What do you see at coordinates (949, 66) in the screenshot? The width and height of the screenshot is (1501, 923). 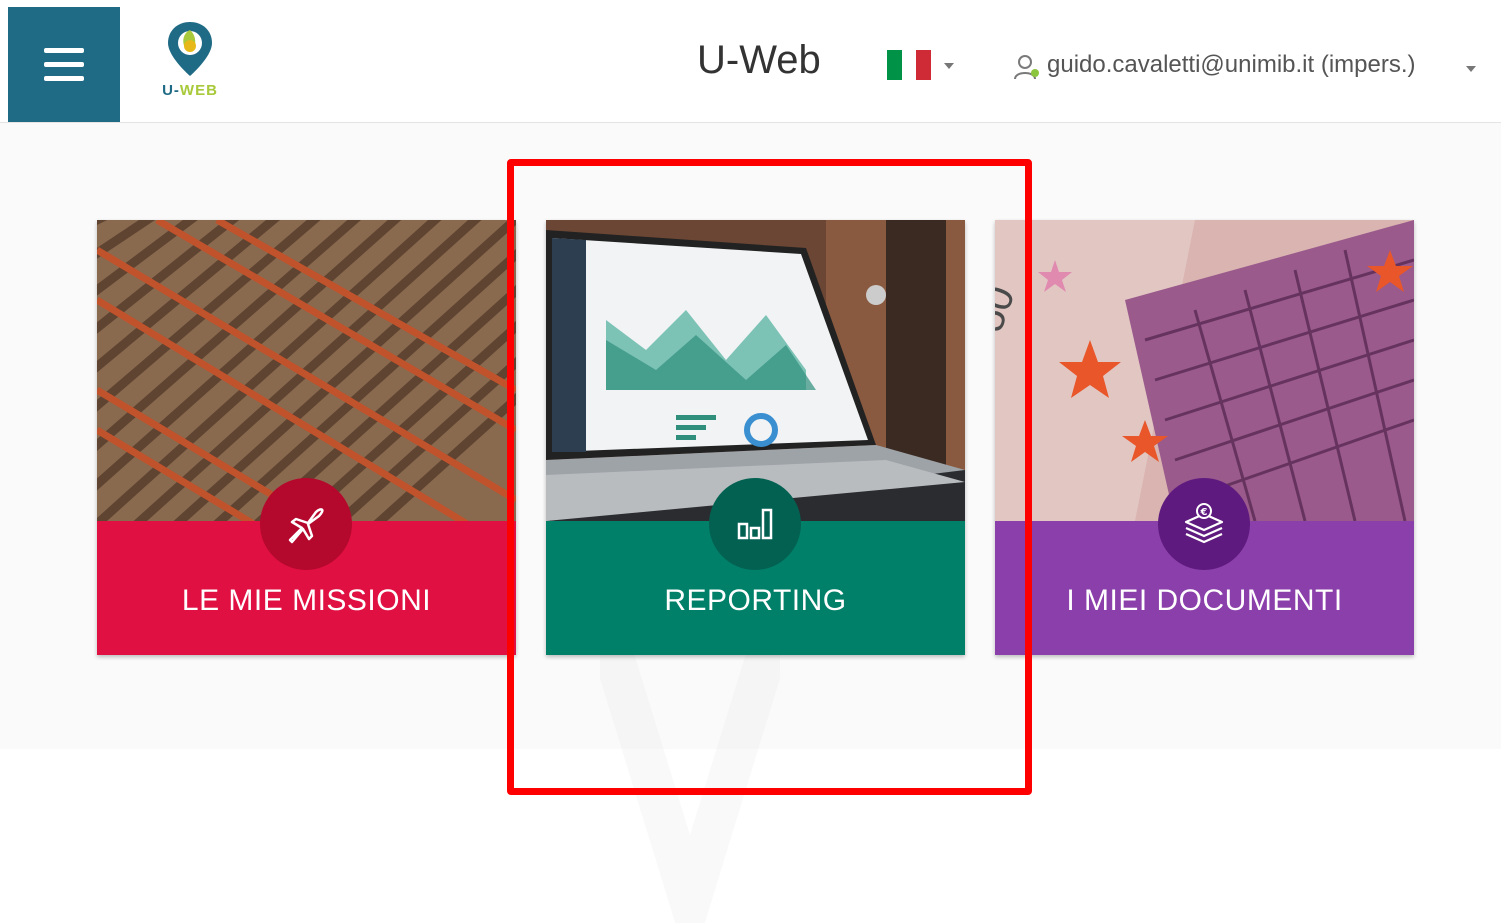 I see `language-dropdown-caret-icon` at bounding box center [949, 66].